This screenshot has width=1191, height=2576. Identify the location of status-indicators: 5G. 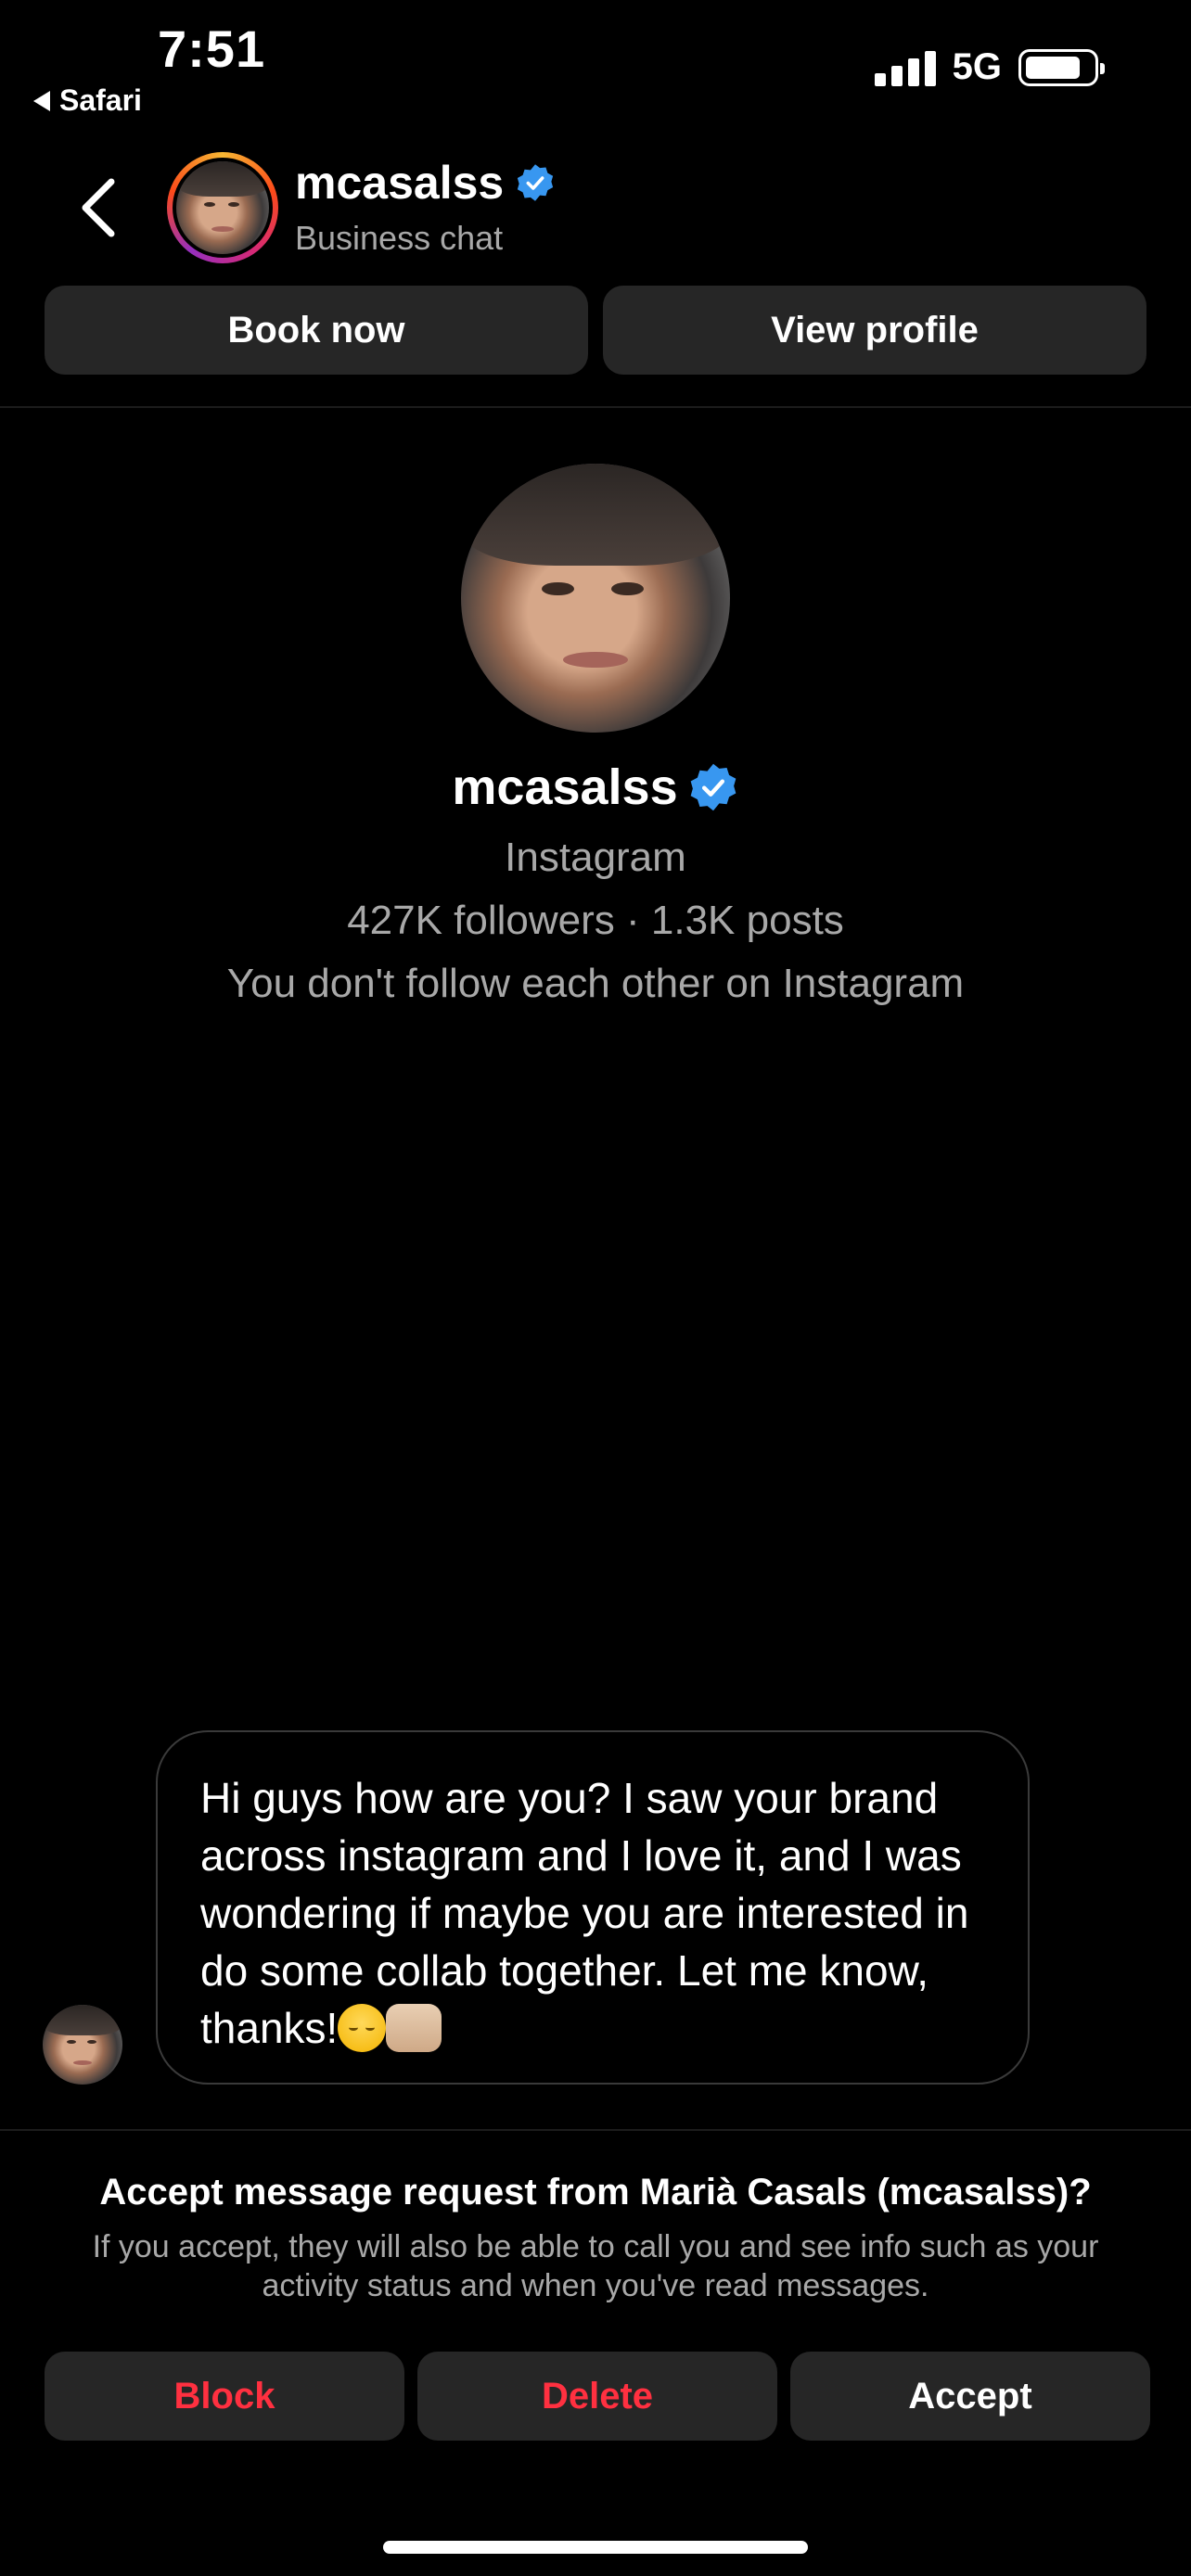
(989, 67).